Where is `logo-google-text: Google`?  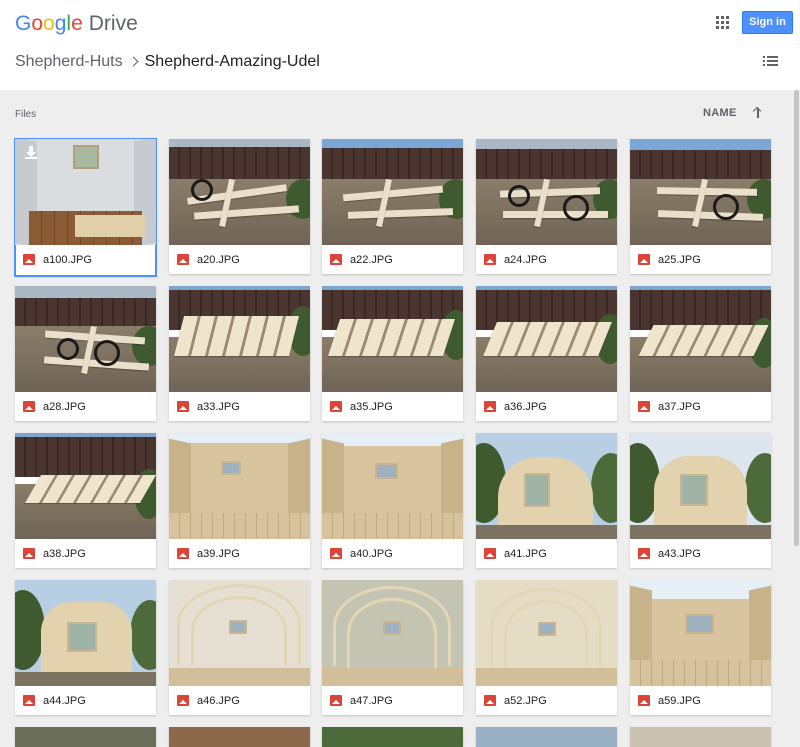 logo-google-text: Google is located at coordinates (49, 23).